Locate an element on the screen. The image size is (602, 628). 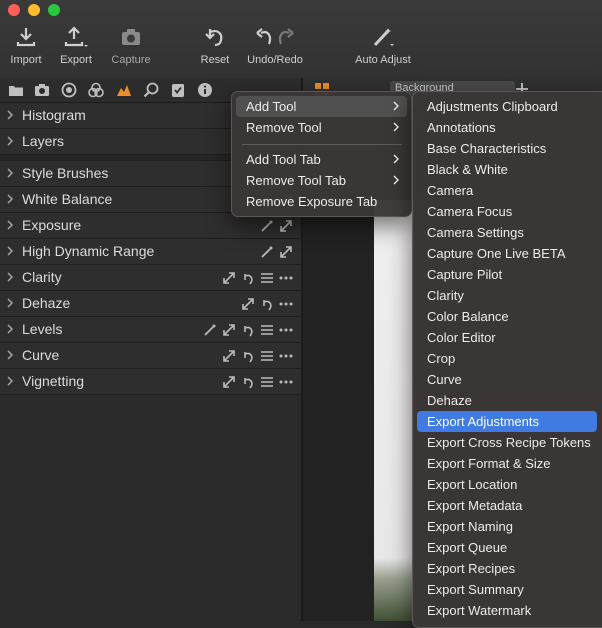
menu-item-remove-tool-tab: Remove Tool Tab is located at coordinates (321, 180).